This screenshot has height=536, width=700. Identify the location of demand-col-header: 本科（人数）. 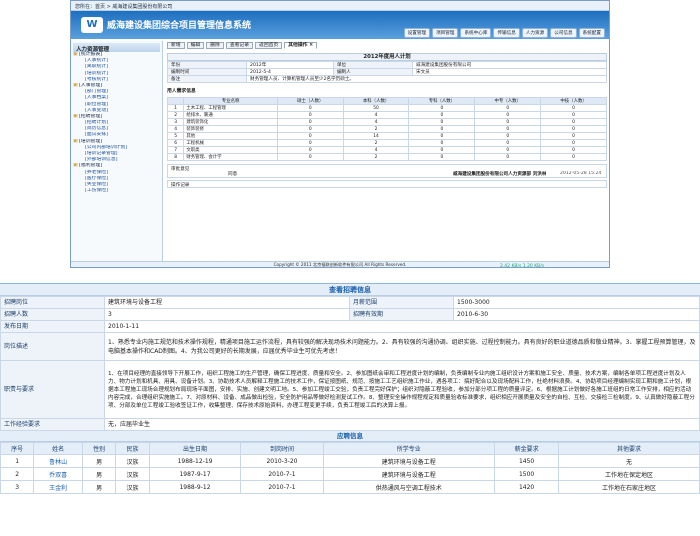
(376, 101).